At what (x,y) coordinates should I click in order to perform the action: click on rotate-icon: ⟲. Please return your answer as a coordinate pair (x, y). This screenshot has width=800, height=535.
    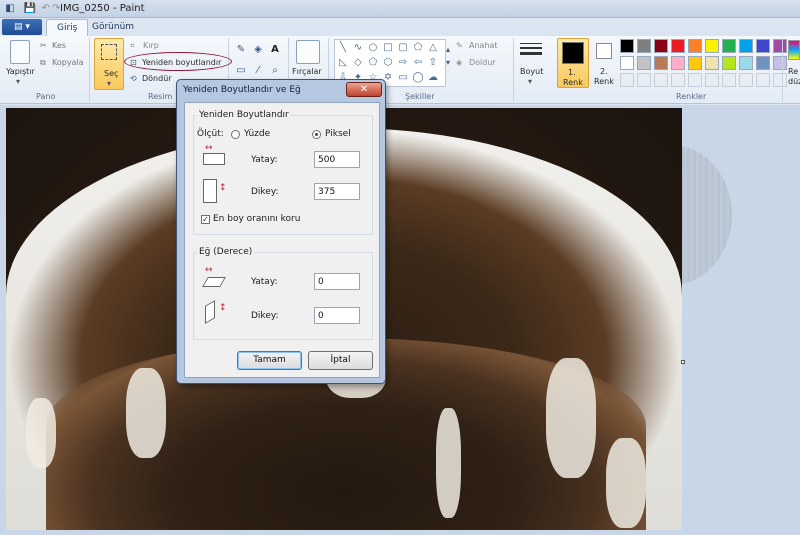
    Looking at the image, I should click on (133, 78).